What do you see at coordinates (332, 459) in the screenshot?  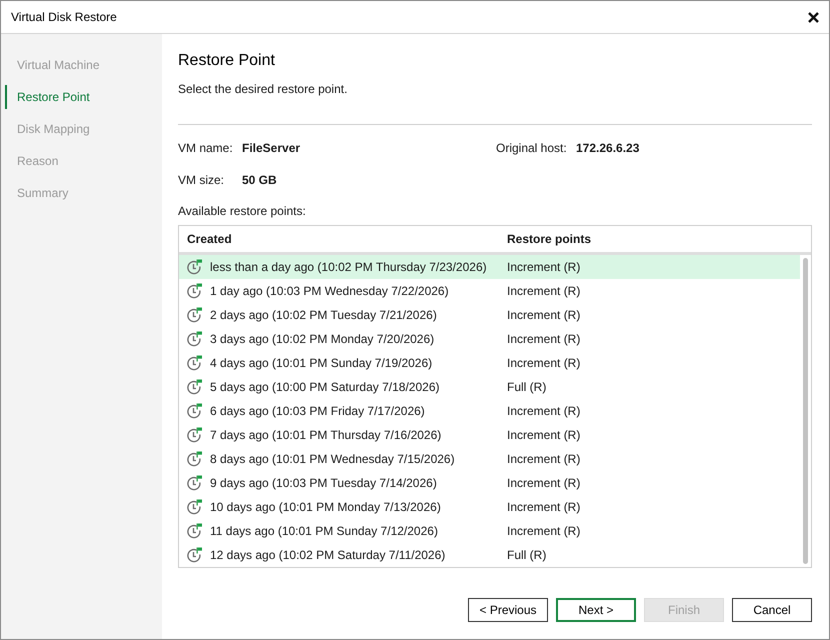 I see `table-cell-text: 8 days ago (10:01 PM Wednesday 7/15/2026)` at bounding box center [332, 459].